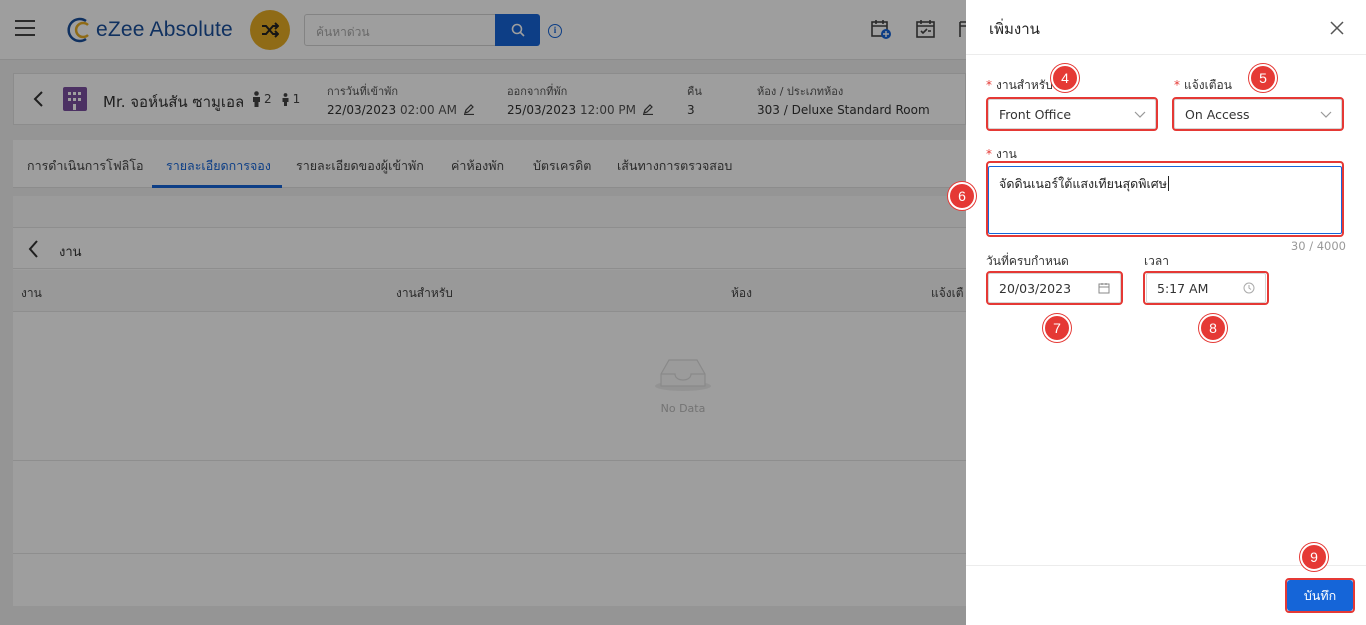 The height and width of the screenshot is (625, 1366). Describe the element at coordinates (608, 110) in the screenshot. I see `checkout-time: 12:00 PM` at that location.